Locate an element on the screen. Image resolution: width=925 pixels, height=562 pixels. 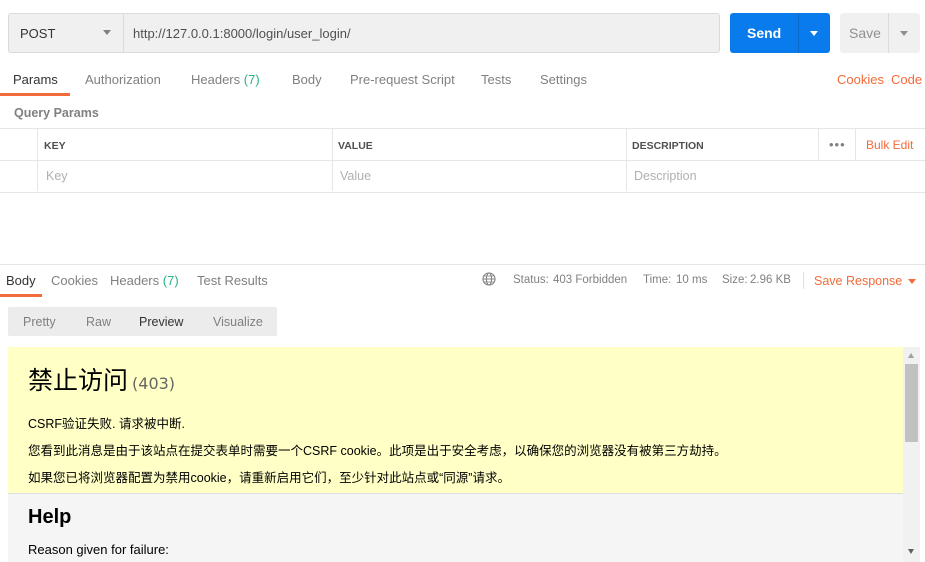
response-headers-count-badge: (7) is located at coordinates (170, 280).